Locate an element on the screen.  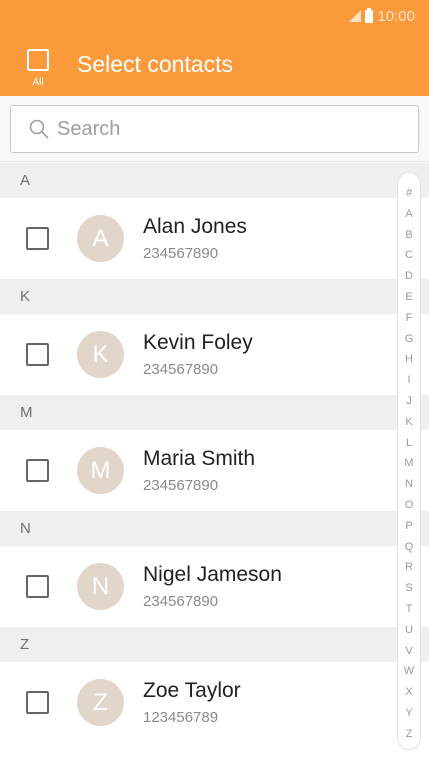
contact-name: Kevin Foley is located at coordinates (198, 342).